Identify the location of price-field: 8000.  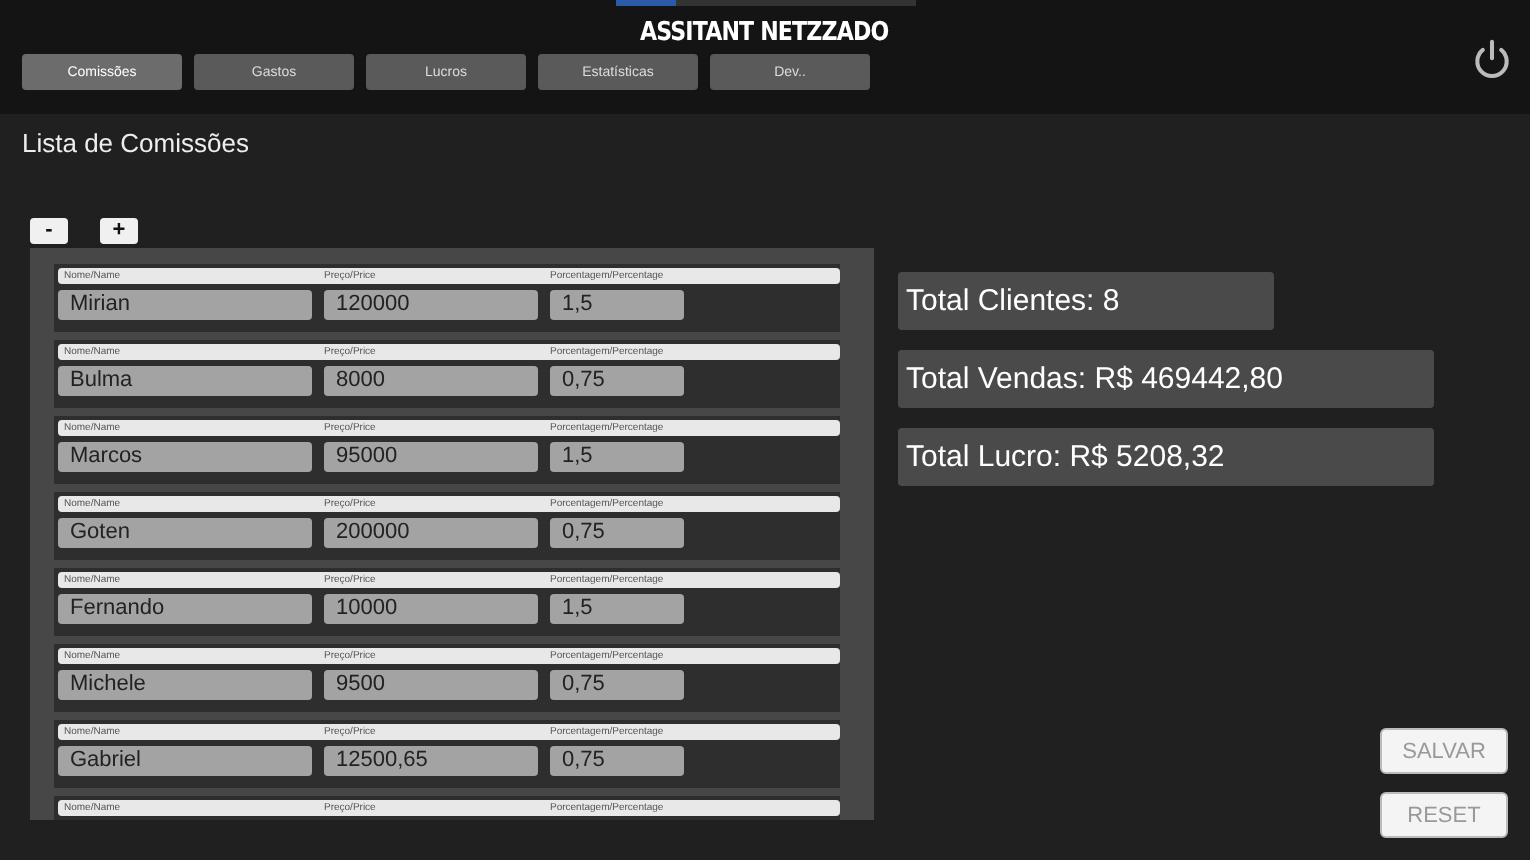
(431, 381).